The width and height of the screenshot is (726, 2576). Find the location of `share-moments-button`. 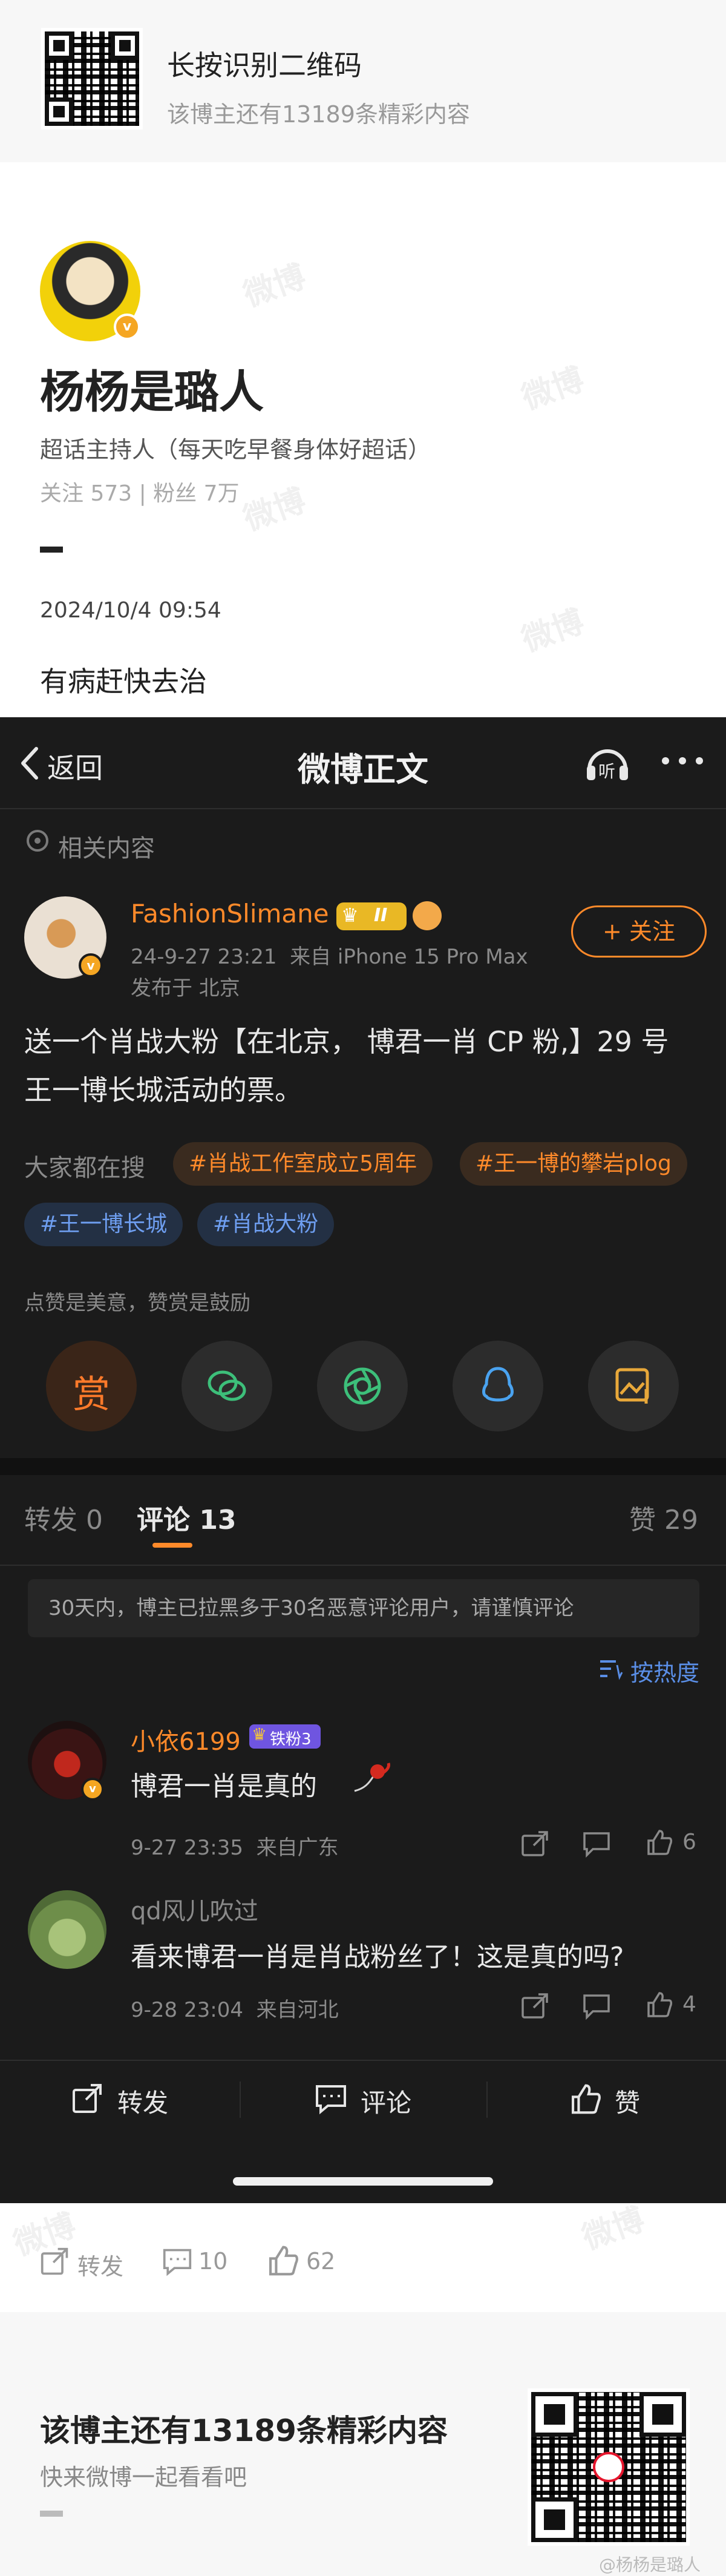

share-moments-button is located at coordinates (362, 1386).